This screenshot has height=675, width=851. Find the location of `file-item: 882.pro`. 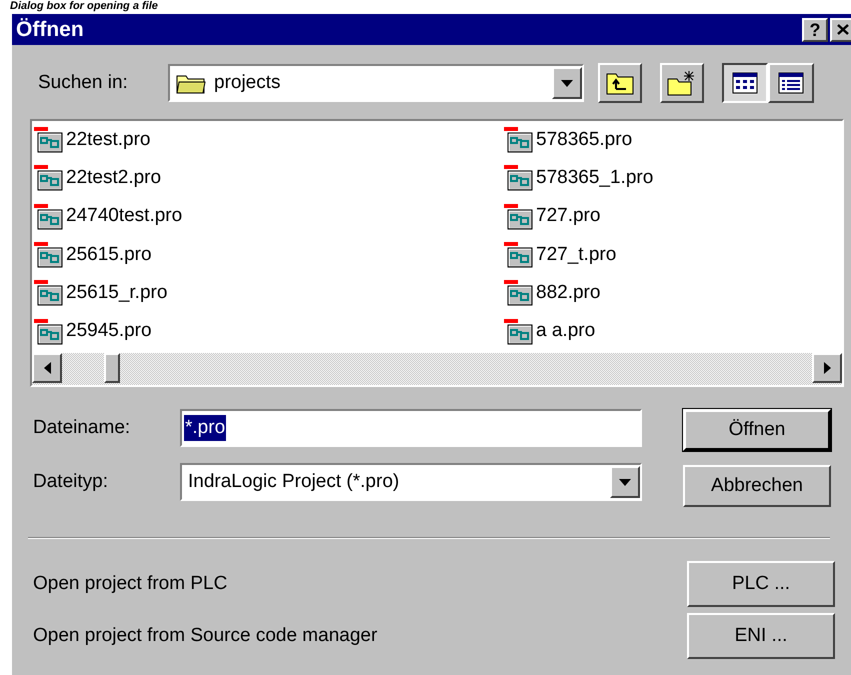

file-item: 882.pro is located at coordinates (673, 293).